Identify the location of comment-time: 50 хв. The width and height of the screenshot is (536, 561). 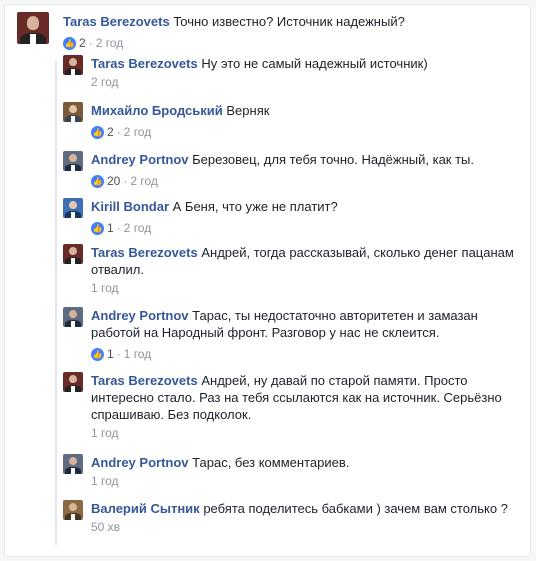
(105, 527).